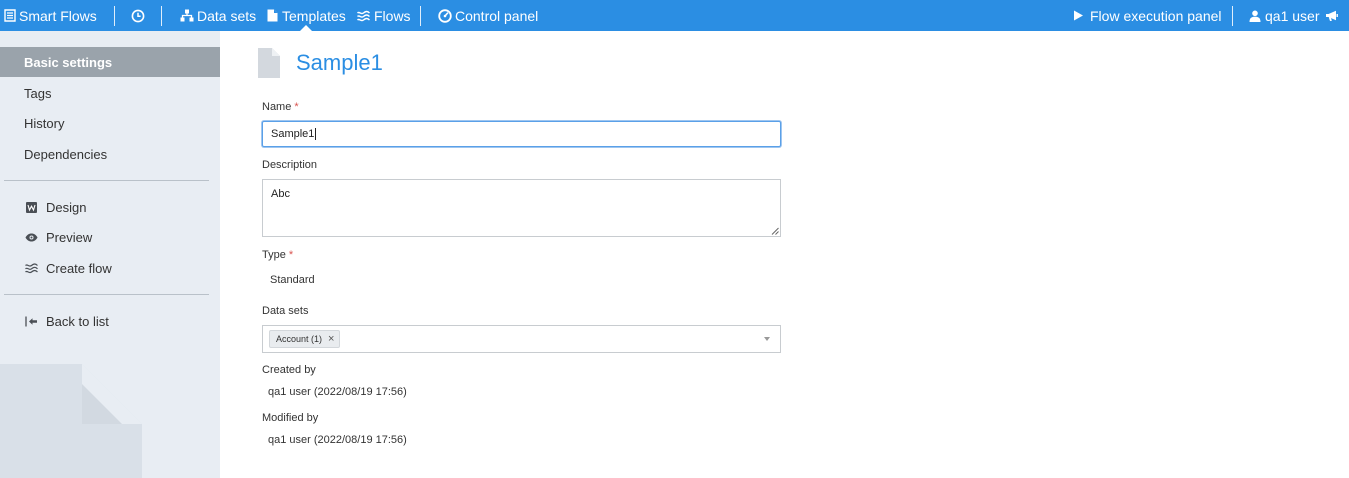 This screenshot has height=478, width=1349. I want to click on modified-by-label: Modified by, so click(290, 418).